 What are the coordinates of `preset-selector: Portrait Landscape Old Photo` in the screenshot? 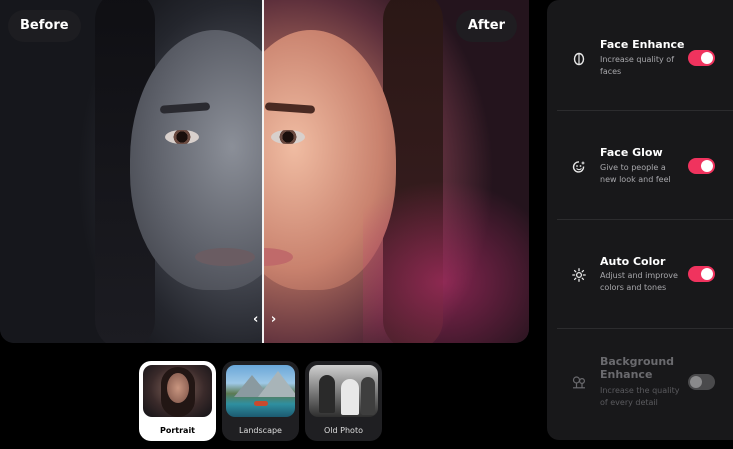 It's located at (260, 401).